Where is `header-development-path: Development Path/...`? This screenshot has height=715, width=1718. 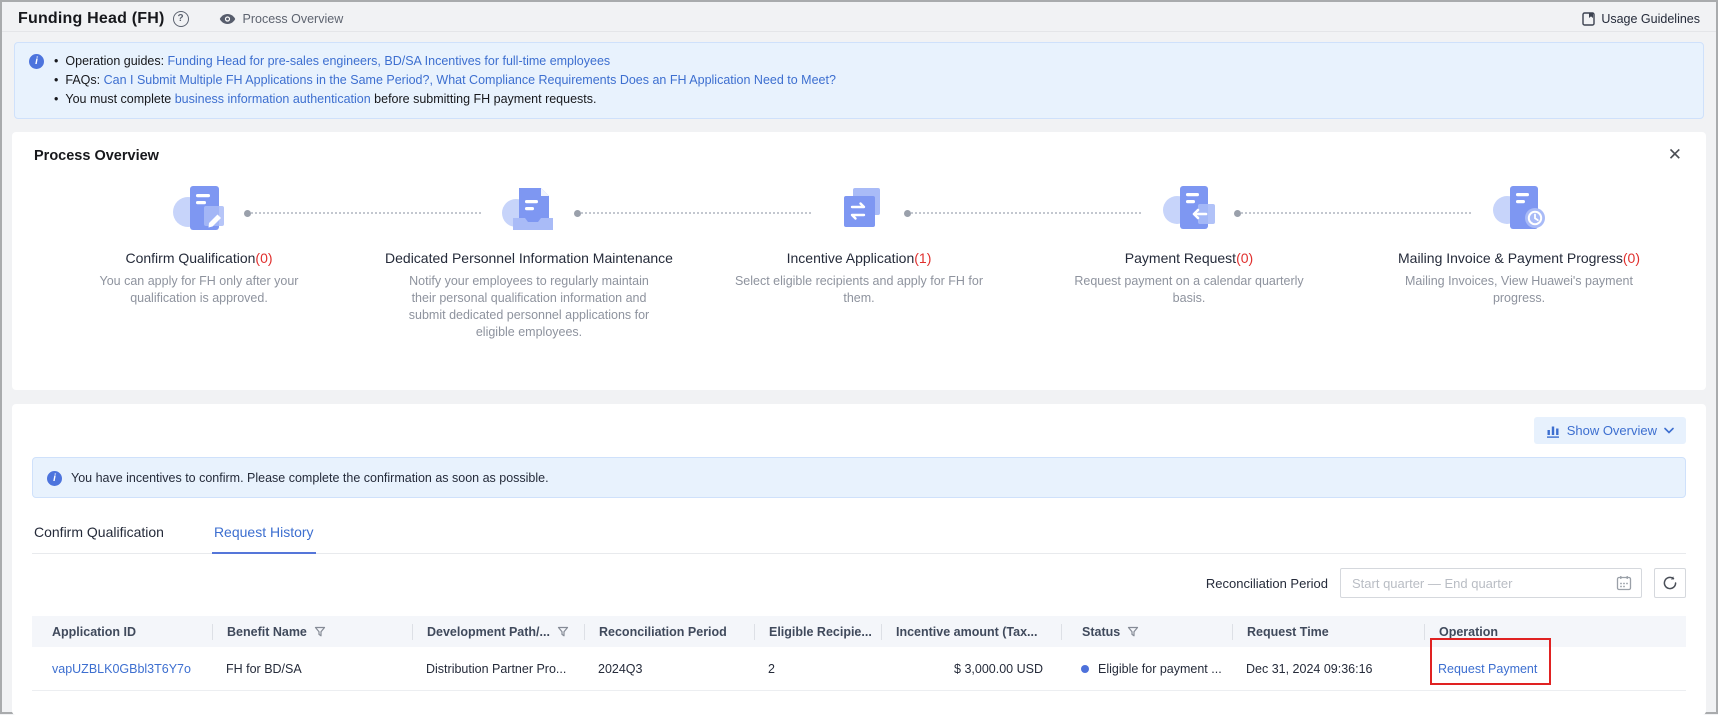 header-development-path: Development Path/... is located at coordinates (498, 631).